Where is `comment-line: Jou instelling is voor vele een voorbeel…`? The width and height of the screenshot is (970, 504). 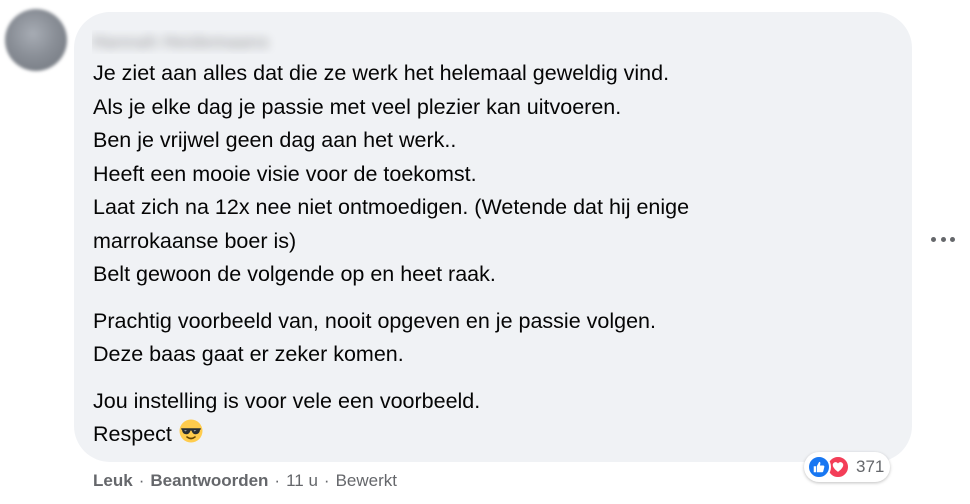 comment-line: Jou instelling is voor vele een voorbeel… is located at coordinates (287, 400).